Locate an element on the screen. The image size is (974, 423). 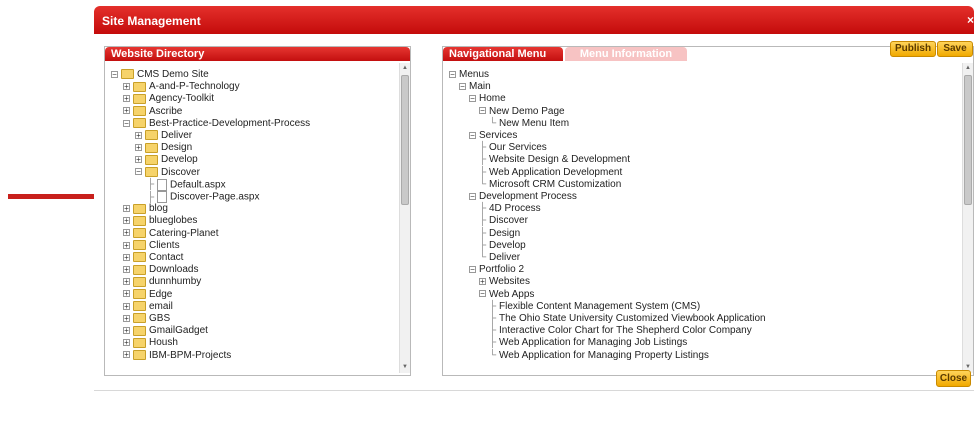
nav-menu-item: ├ Web Application Development is located at coordinates (550, 173).